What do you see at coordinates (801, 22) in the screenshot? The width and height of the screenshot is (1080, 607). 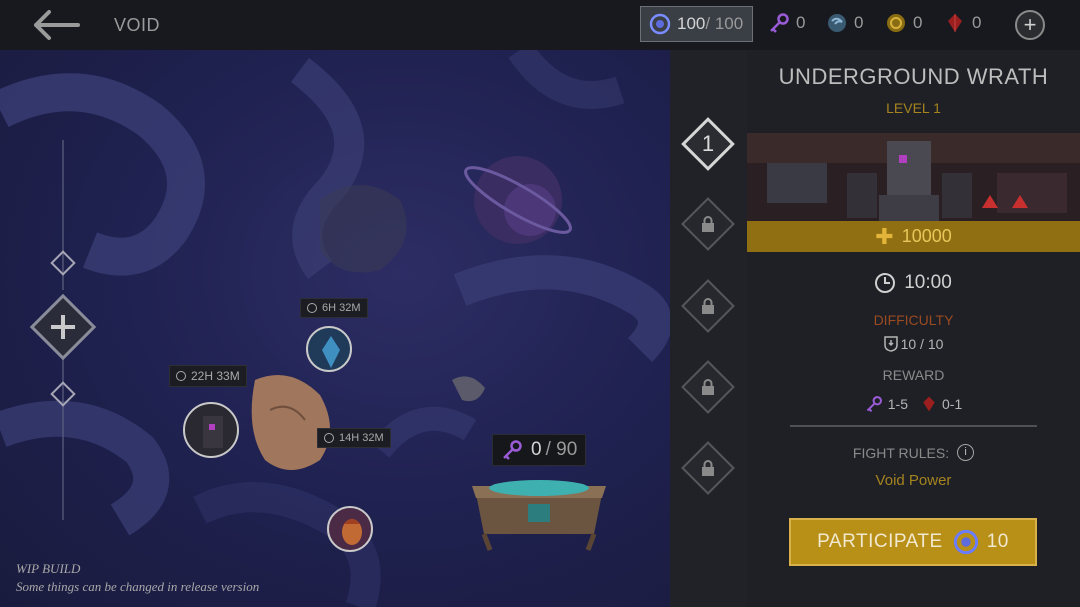 I see `key-count: 0` at bounding box center [801, 22].